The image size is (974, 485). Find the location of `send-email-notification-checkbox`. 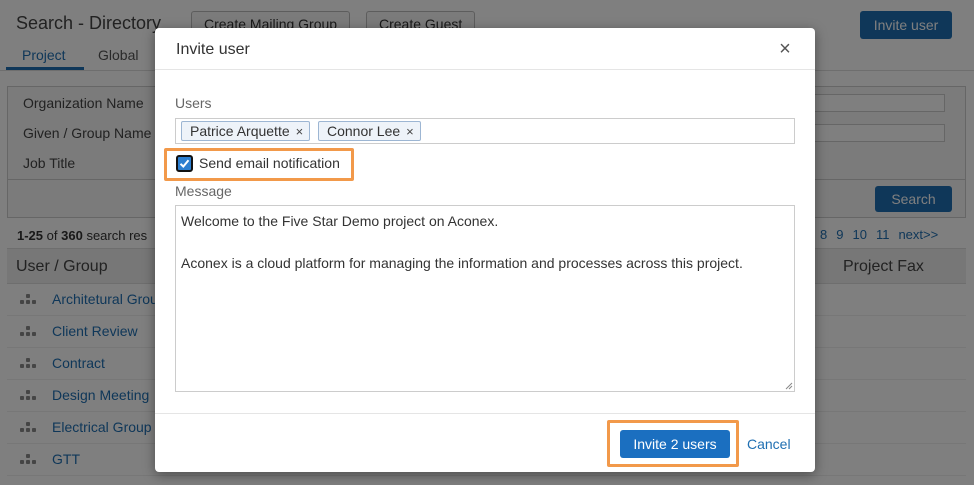

send-email-notification-checkbox is located at coordinates (184, 163).